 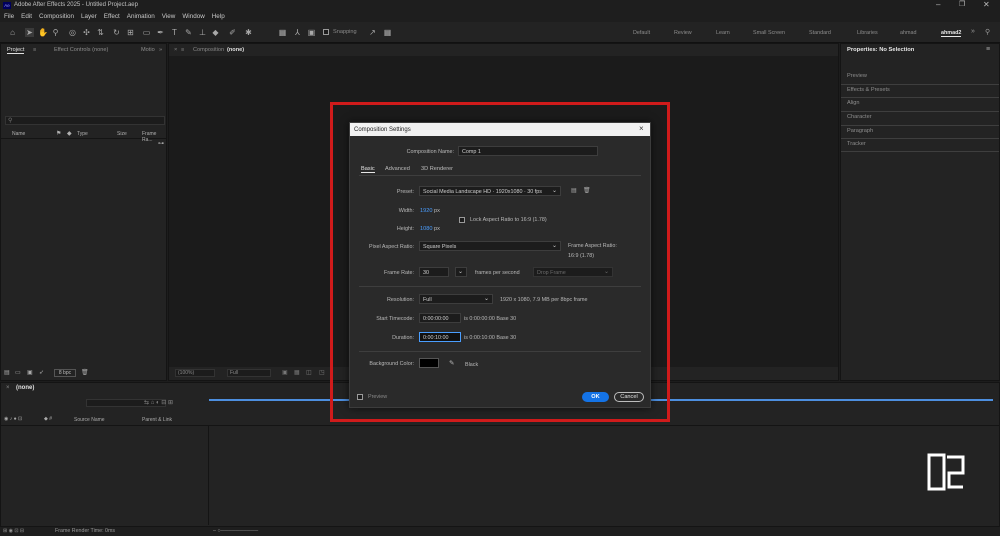 What do you see at coordinates (12, 32) in the screenshot?
I see `home-icon: ⌂` at bounding box center [12, 32].